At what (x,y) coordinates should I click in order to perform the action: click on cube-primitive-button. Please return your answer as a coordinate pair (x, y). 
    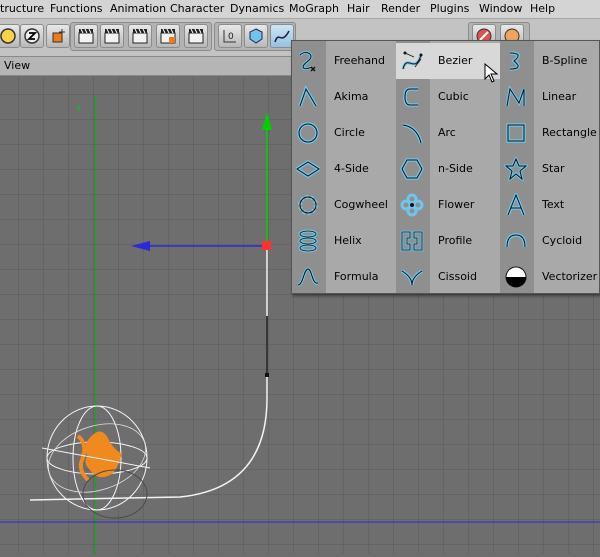
    Looking at the image, I should click on (256, 36).